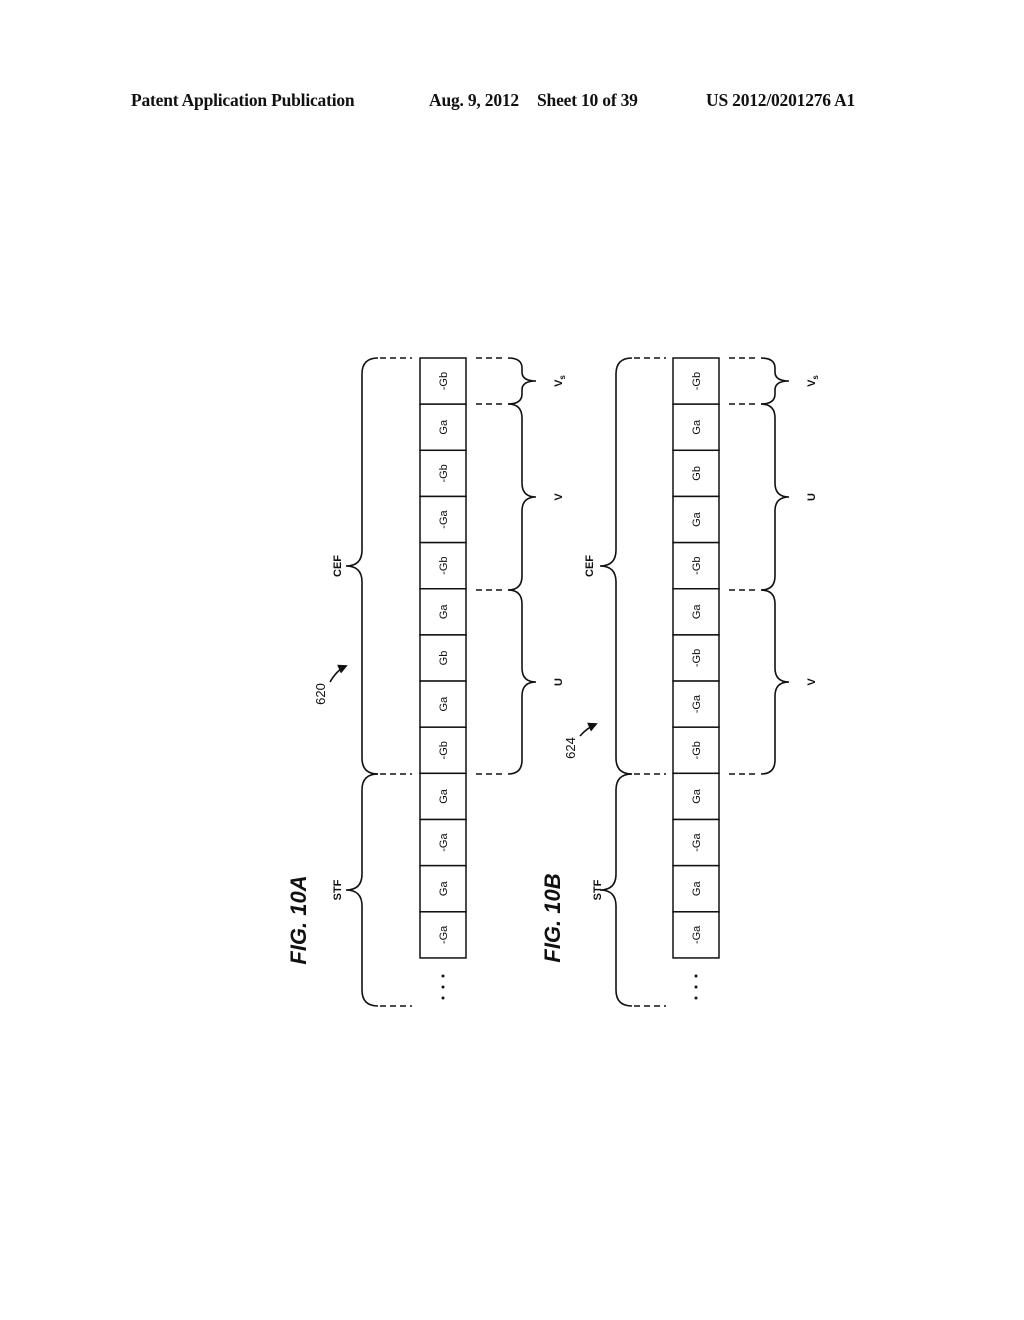 The width and height of the screenshot is (1024, 1320). I want to click on ref-numeral-620: 620, so click(320, 694).